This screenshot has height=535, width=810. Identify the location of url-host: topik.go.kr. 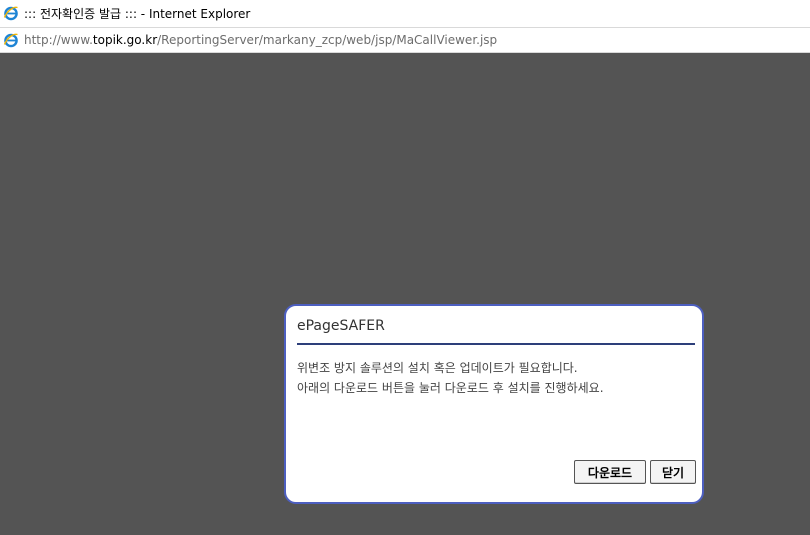
(125, 40).